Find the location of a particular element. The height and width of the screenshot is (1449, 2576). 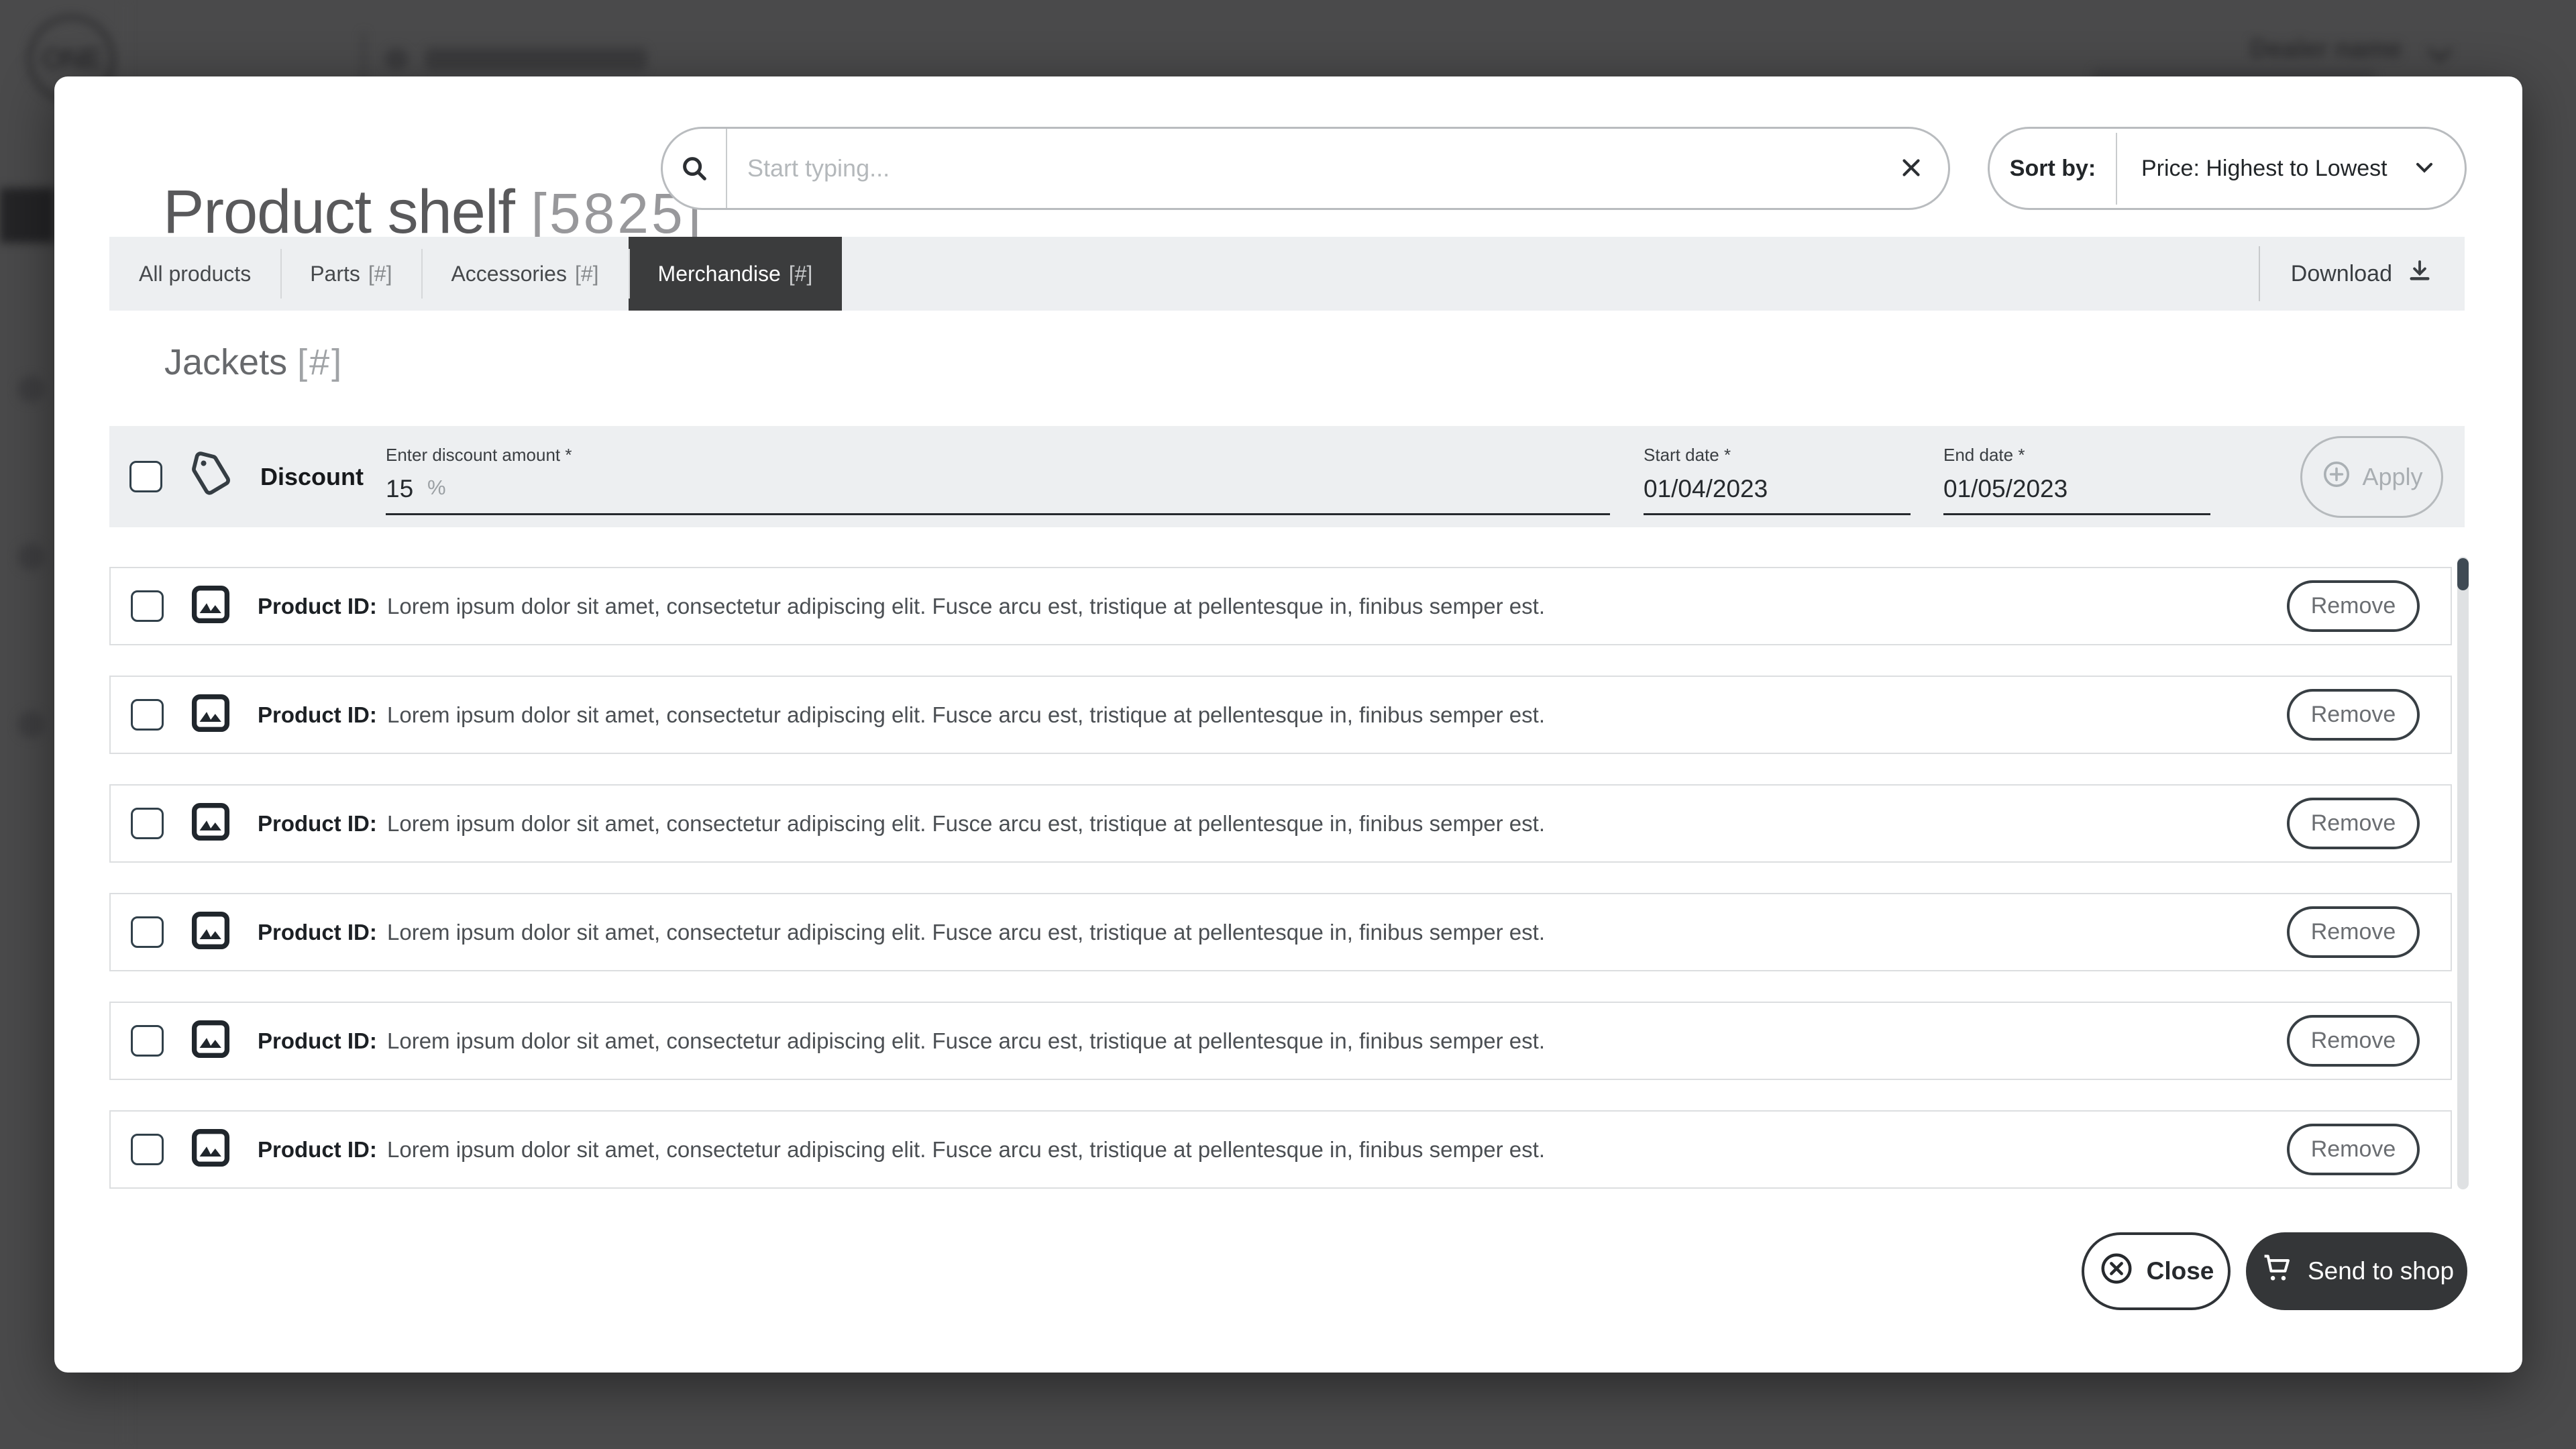

section-heading: Jackets [#] is located at coordinates (253, 362).